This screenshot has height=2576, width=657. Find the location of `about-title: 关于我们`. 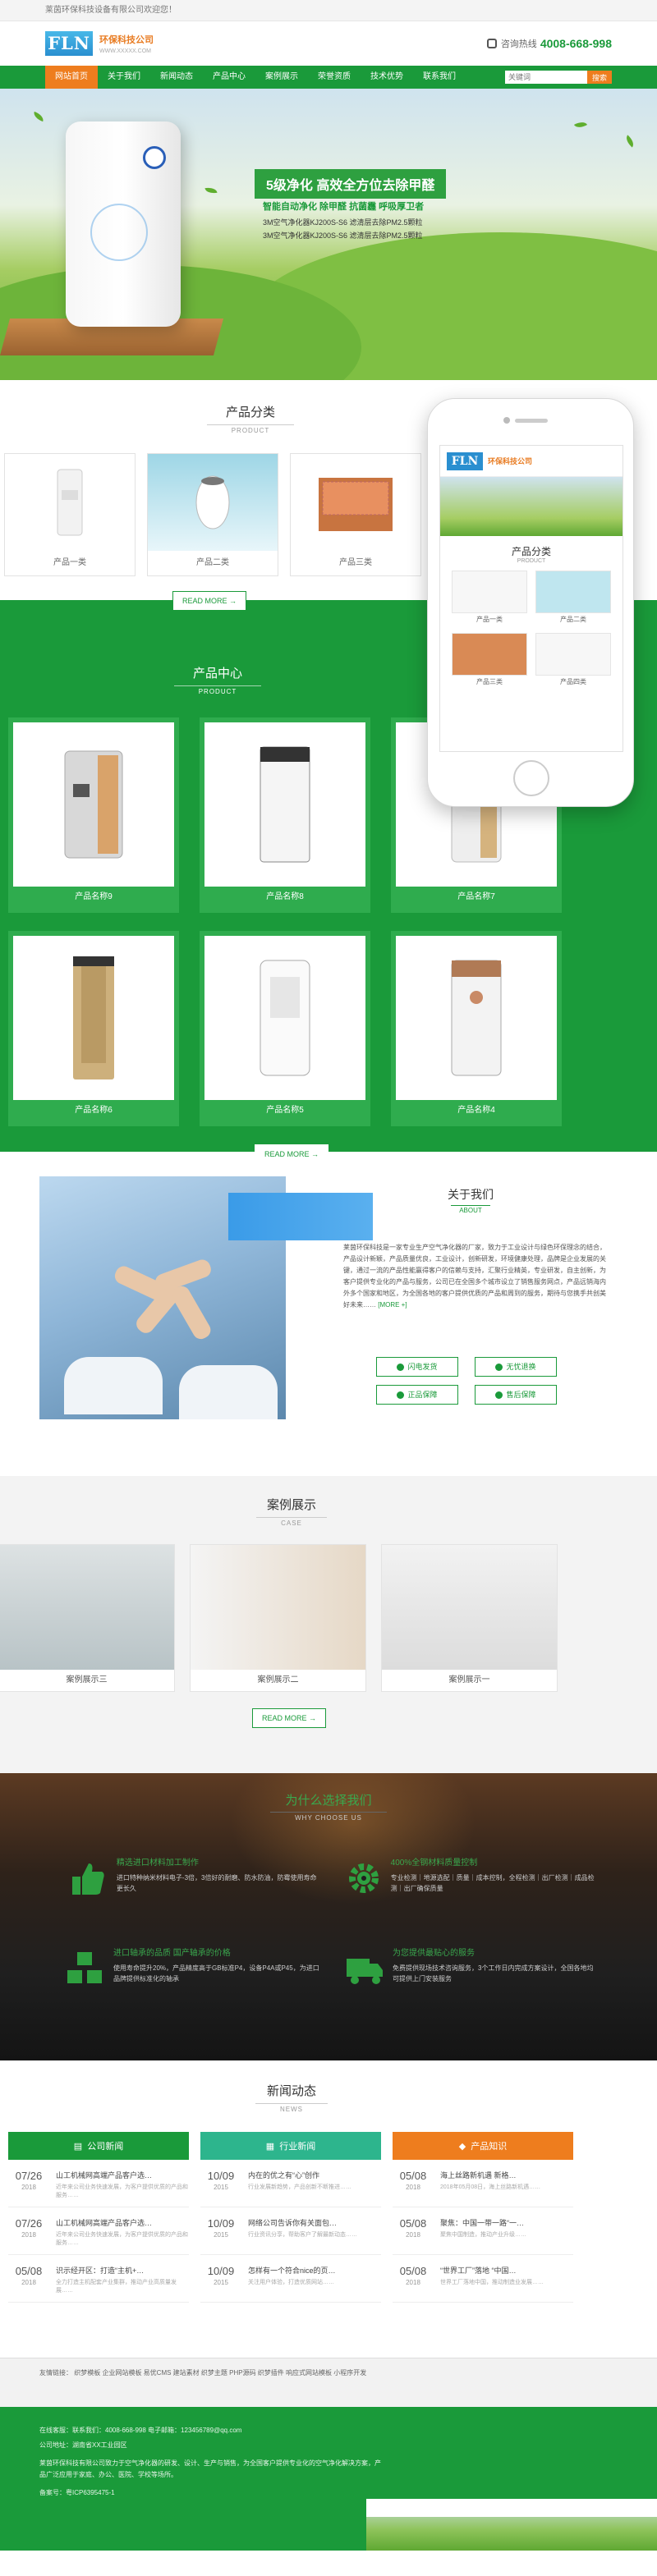

about-title: 关于我们 is located at coordinates (471, 1194).